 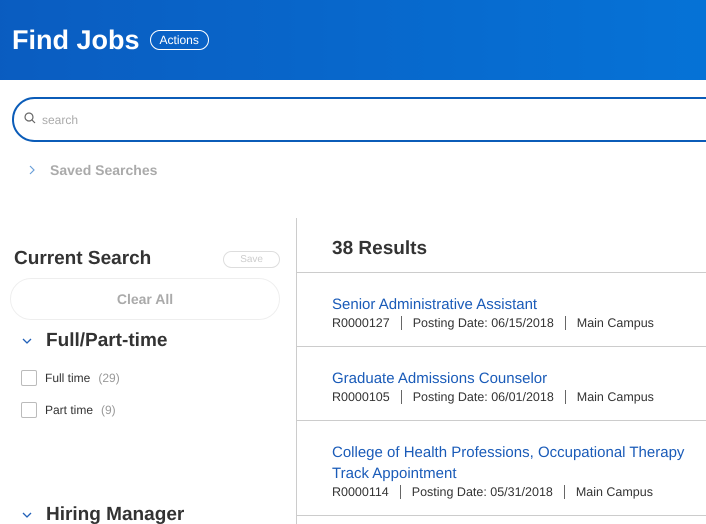 What do you see at coordinates (477, 323) in the screenshot?
I see `job-meta-text: Posting Date: 06/15/2018` at bounding box center [477, 323].